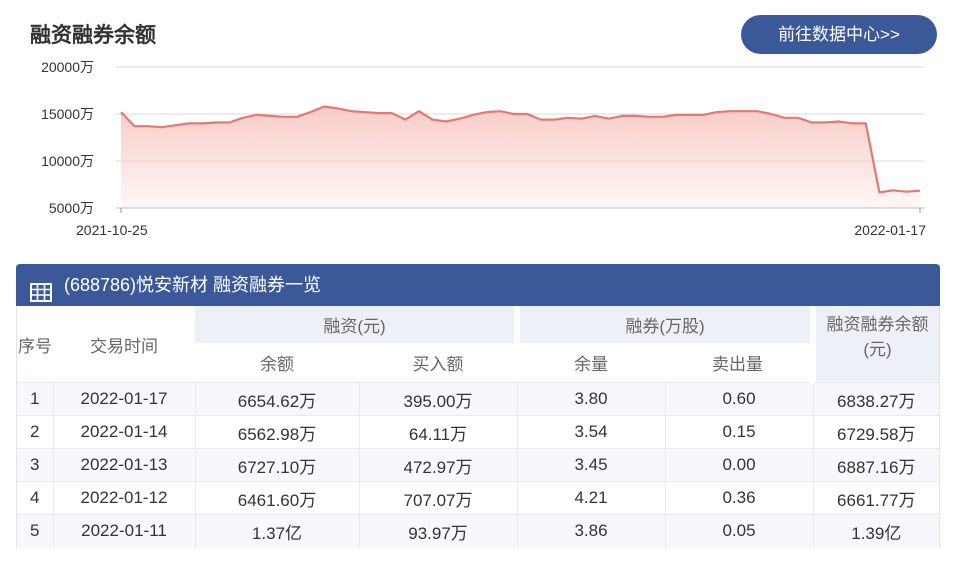 This screenshot has height=565, width=954. What do you see at coordinates (739, 465) in the screenshot?
I see `cell-sec-sell: 0.00` at bounding box center [739, 465].